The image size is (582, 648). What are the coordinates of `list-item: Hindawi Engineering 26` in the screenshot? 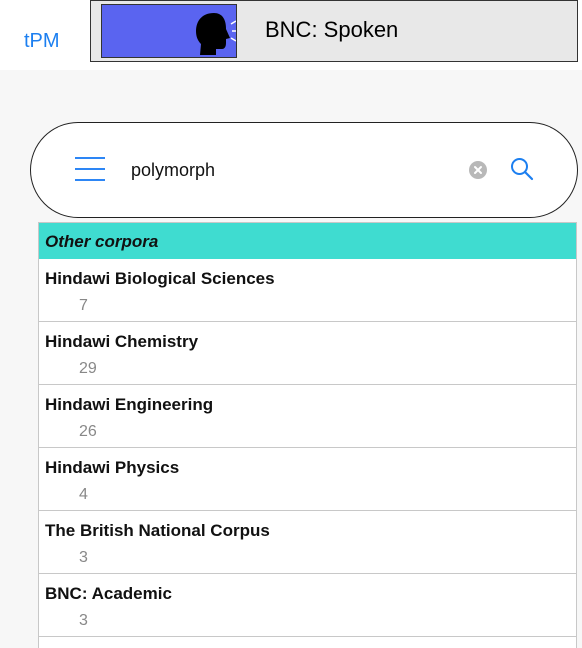 It's located at (307, 416).